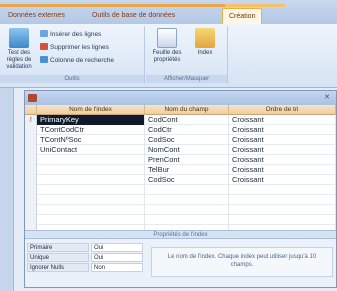 This screenshot has width=337, height=291. What do you see at coordinates (79, 47) in the screenshot?
I see `delete-rows-label: Supprimer les lignes` at bounding box center [79, 47].